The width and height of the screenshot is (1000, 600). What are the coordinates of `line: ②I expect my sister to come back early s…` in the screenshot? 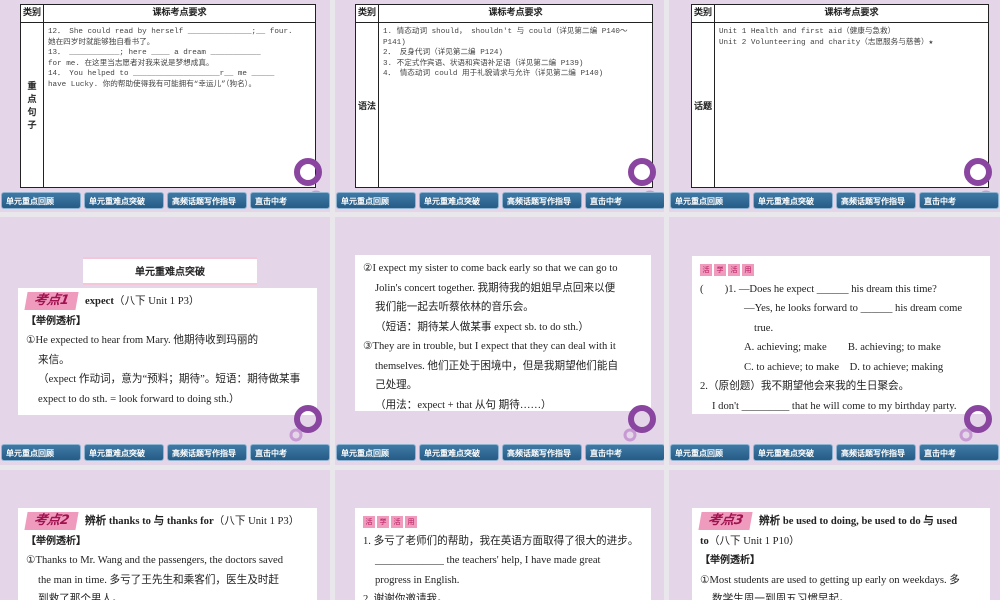 It's located at (490, 268).